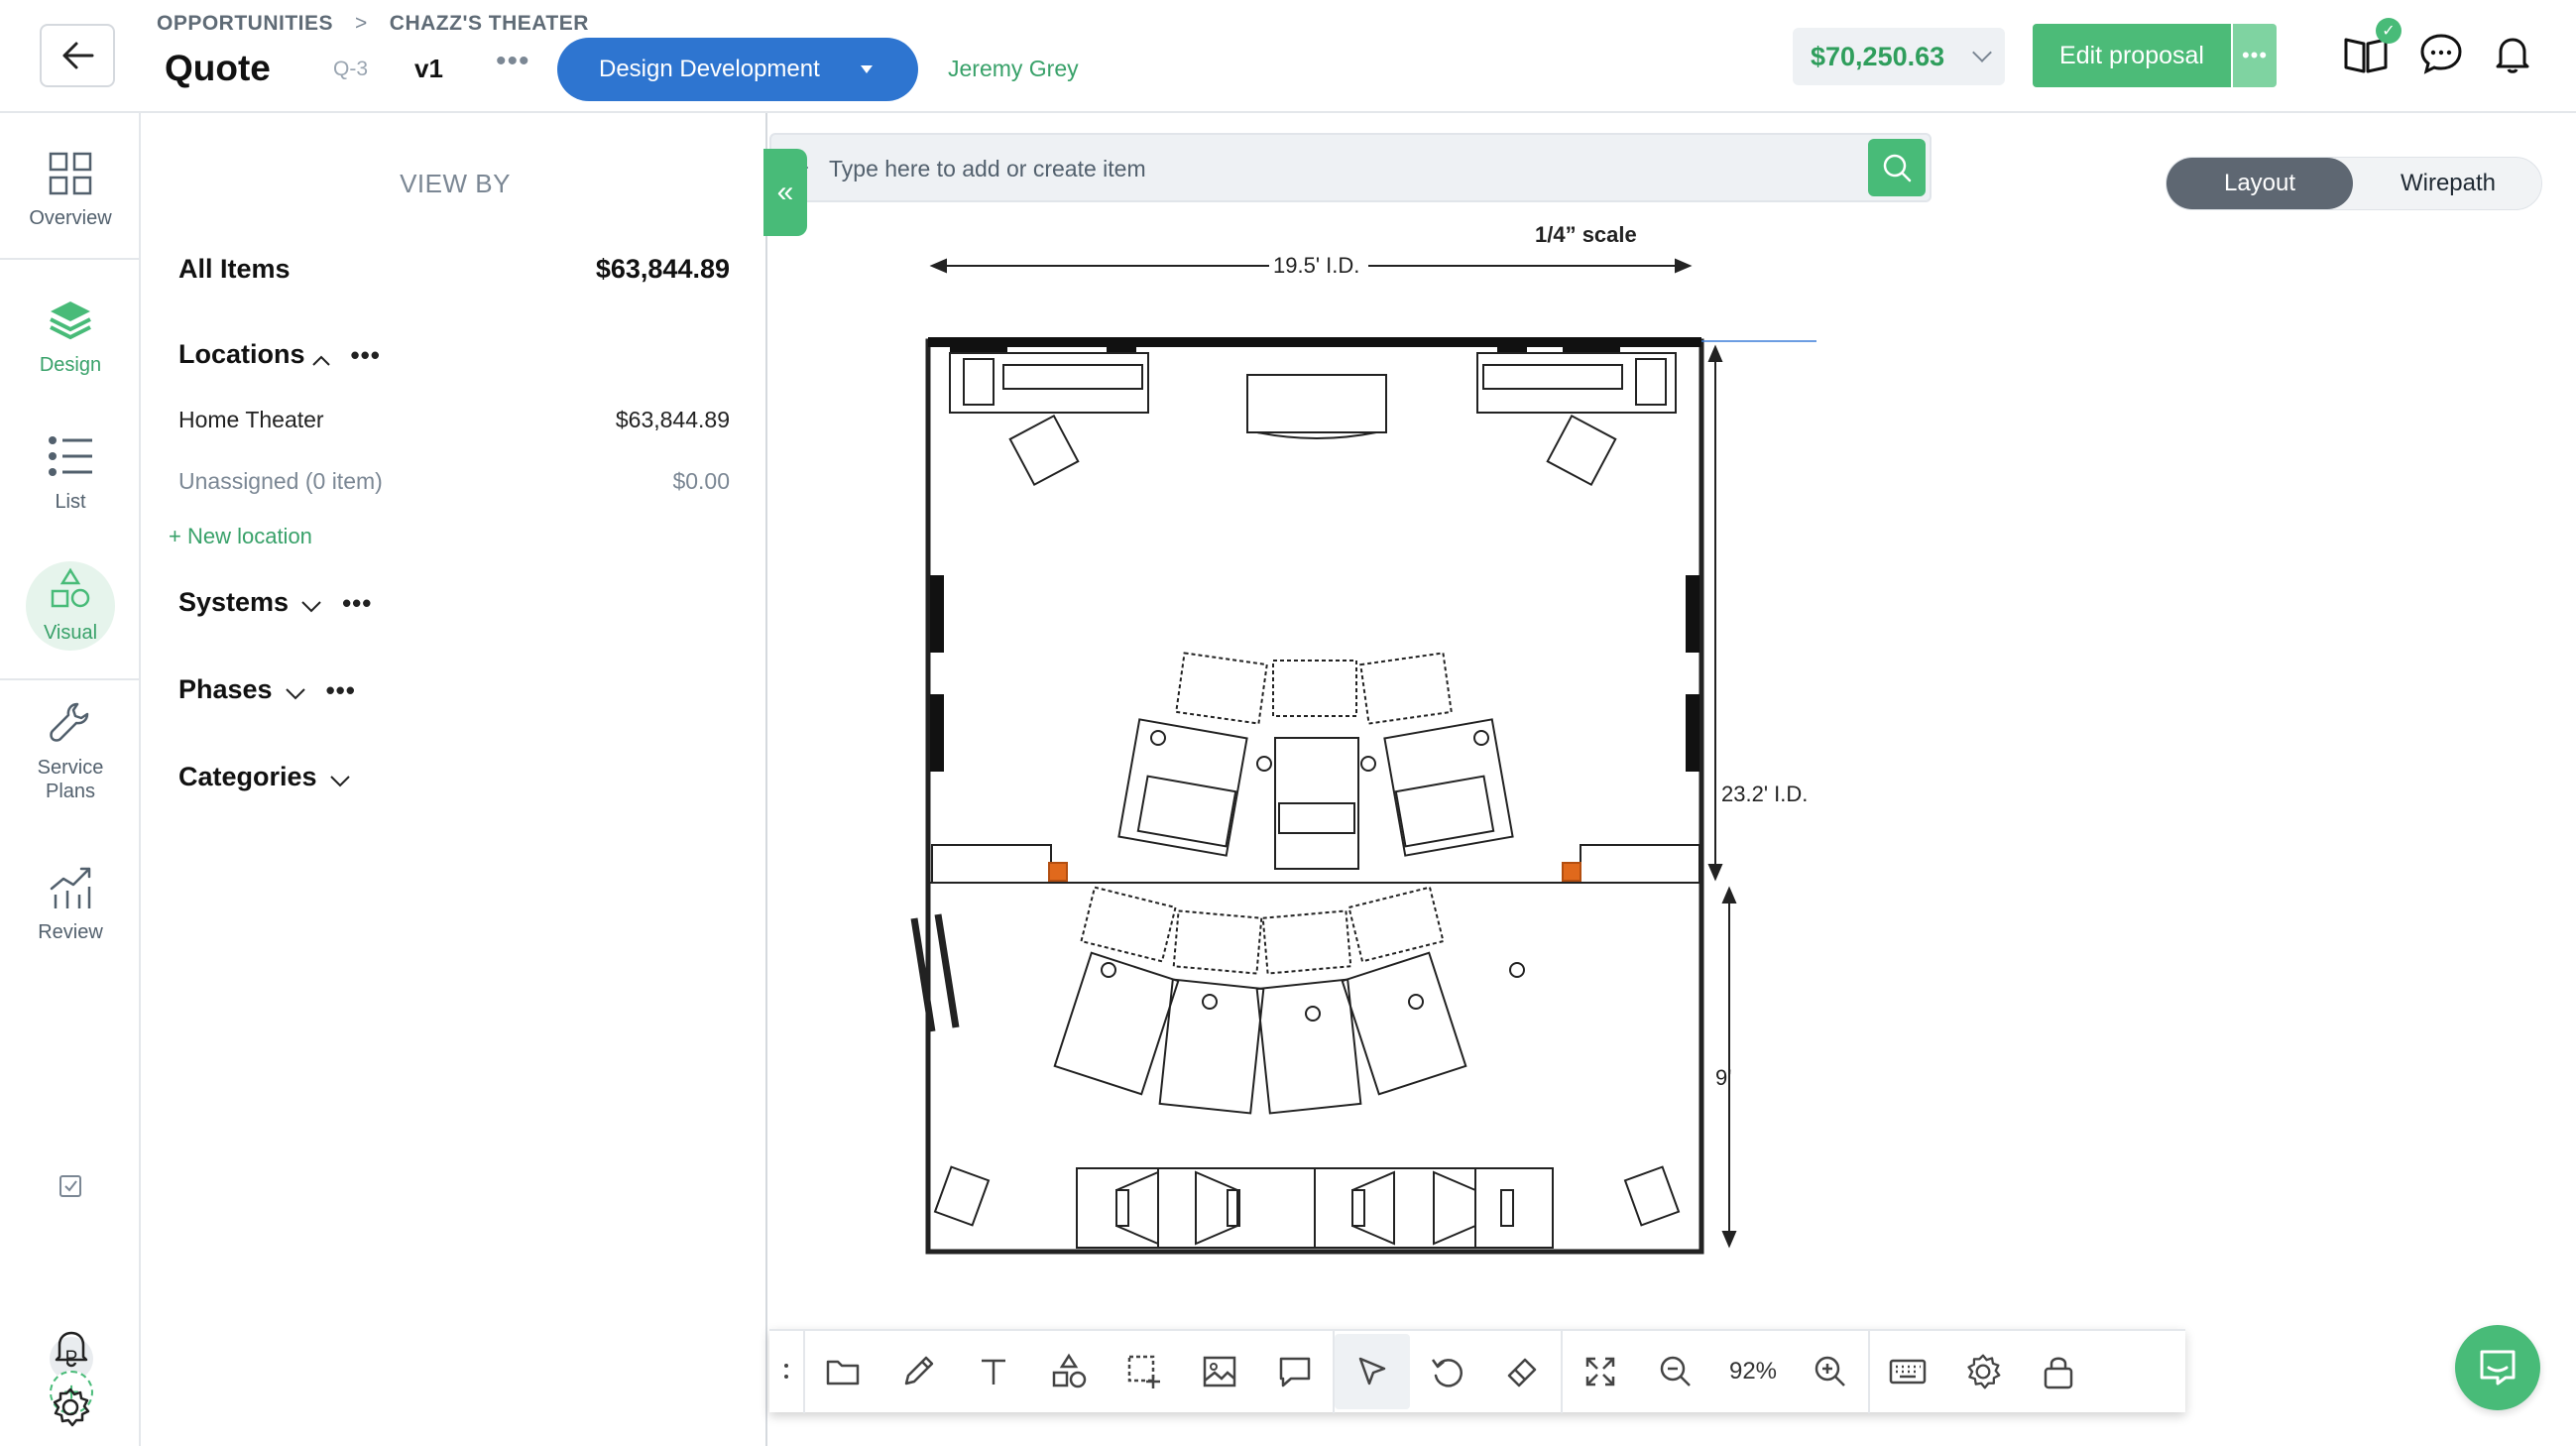 The height and width of the screenshot is (1446, 2576). What do you see at coordinates (245, 24) in the screenshot?
I see `breadcrumb-opportunities: OPPORTUNITIES` at bounding box center [245, 24].